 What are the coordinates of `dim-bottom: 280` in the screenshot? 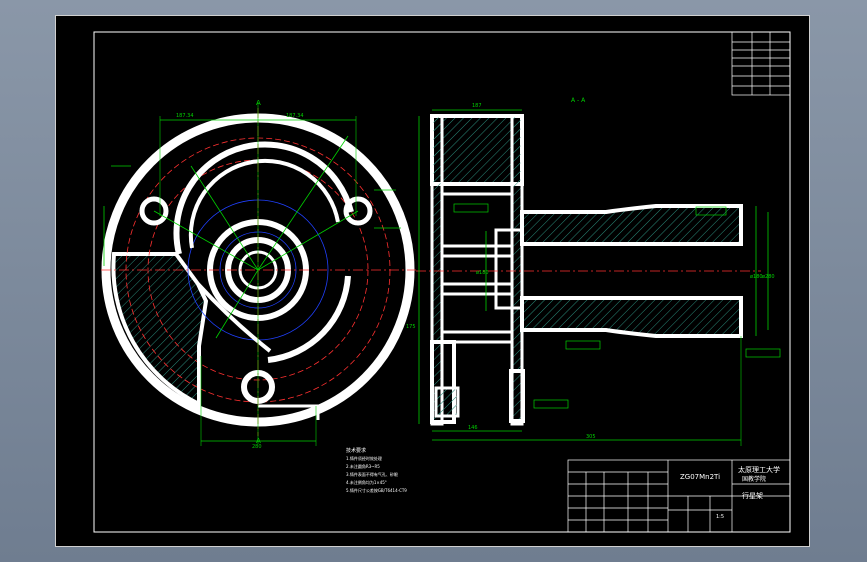 It's located at (257, 447).